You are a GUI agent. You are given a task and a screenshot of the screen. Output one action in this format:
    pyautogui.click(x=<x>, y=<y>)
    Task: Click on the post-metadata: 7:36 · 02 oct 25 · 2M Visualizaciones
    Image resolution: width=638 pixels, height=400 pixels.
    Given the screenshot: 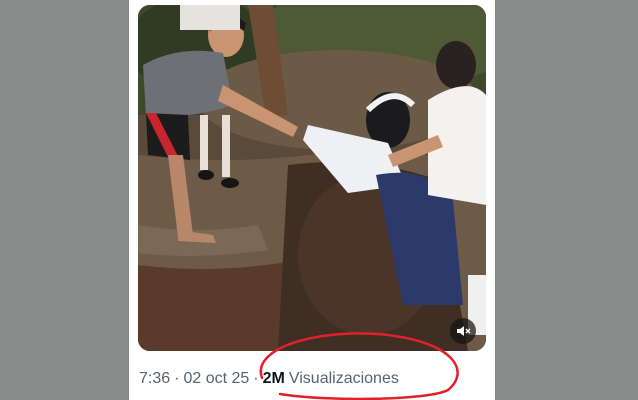 What is the action you would take?
    pyautogui.click(x=269, y=379)
    